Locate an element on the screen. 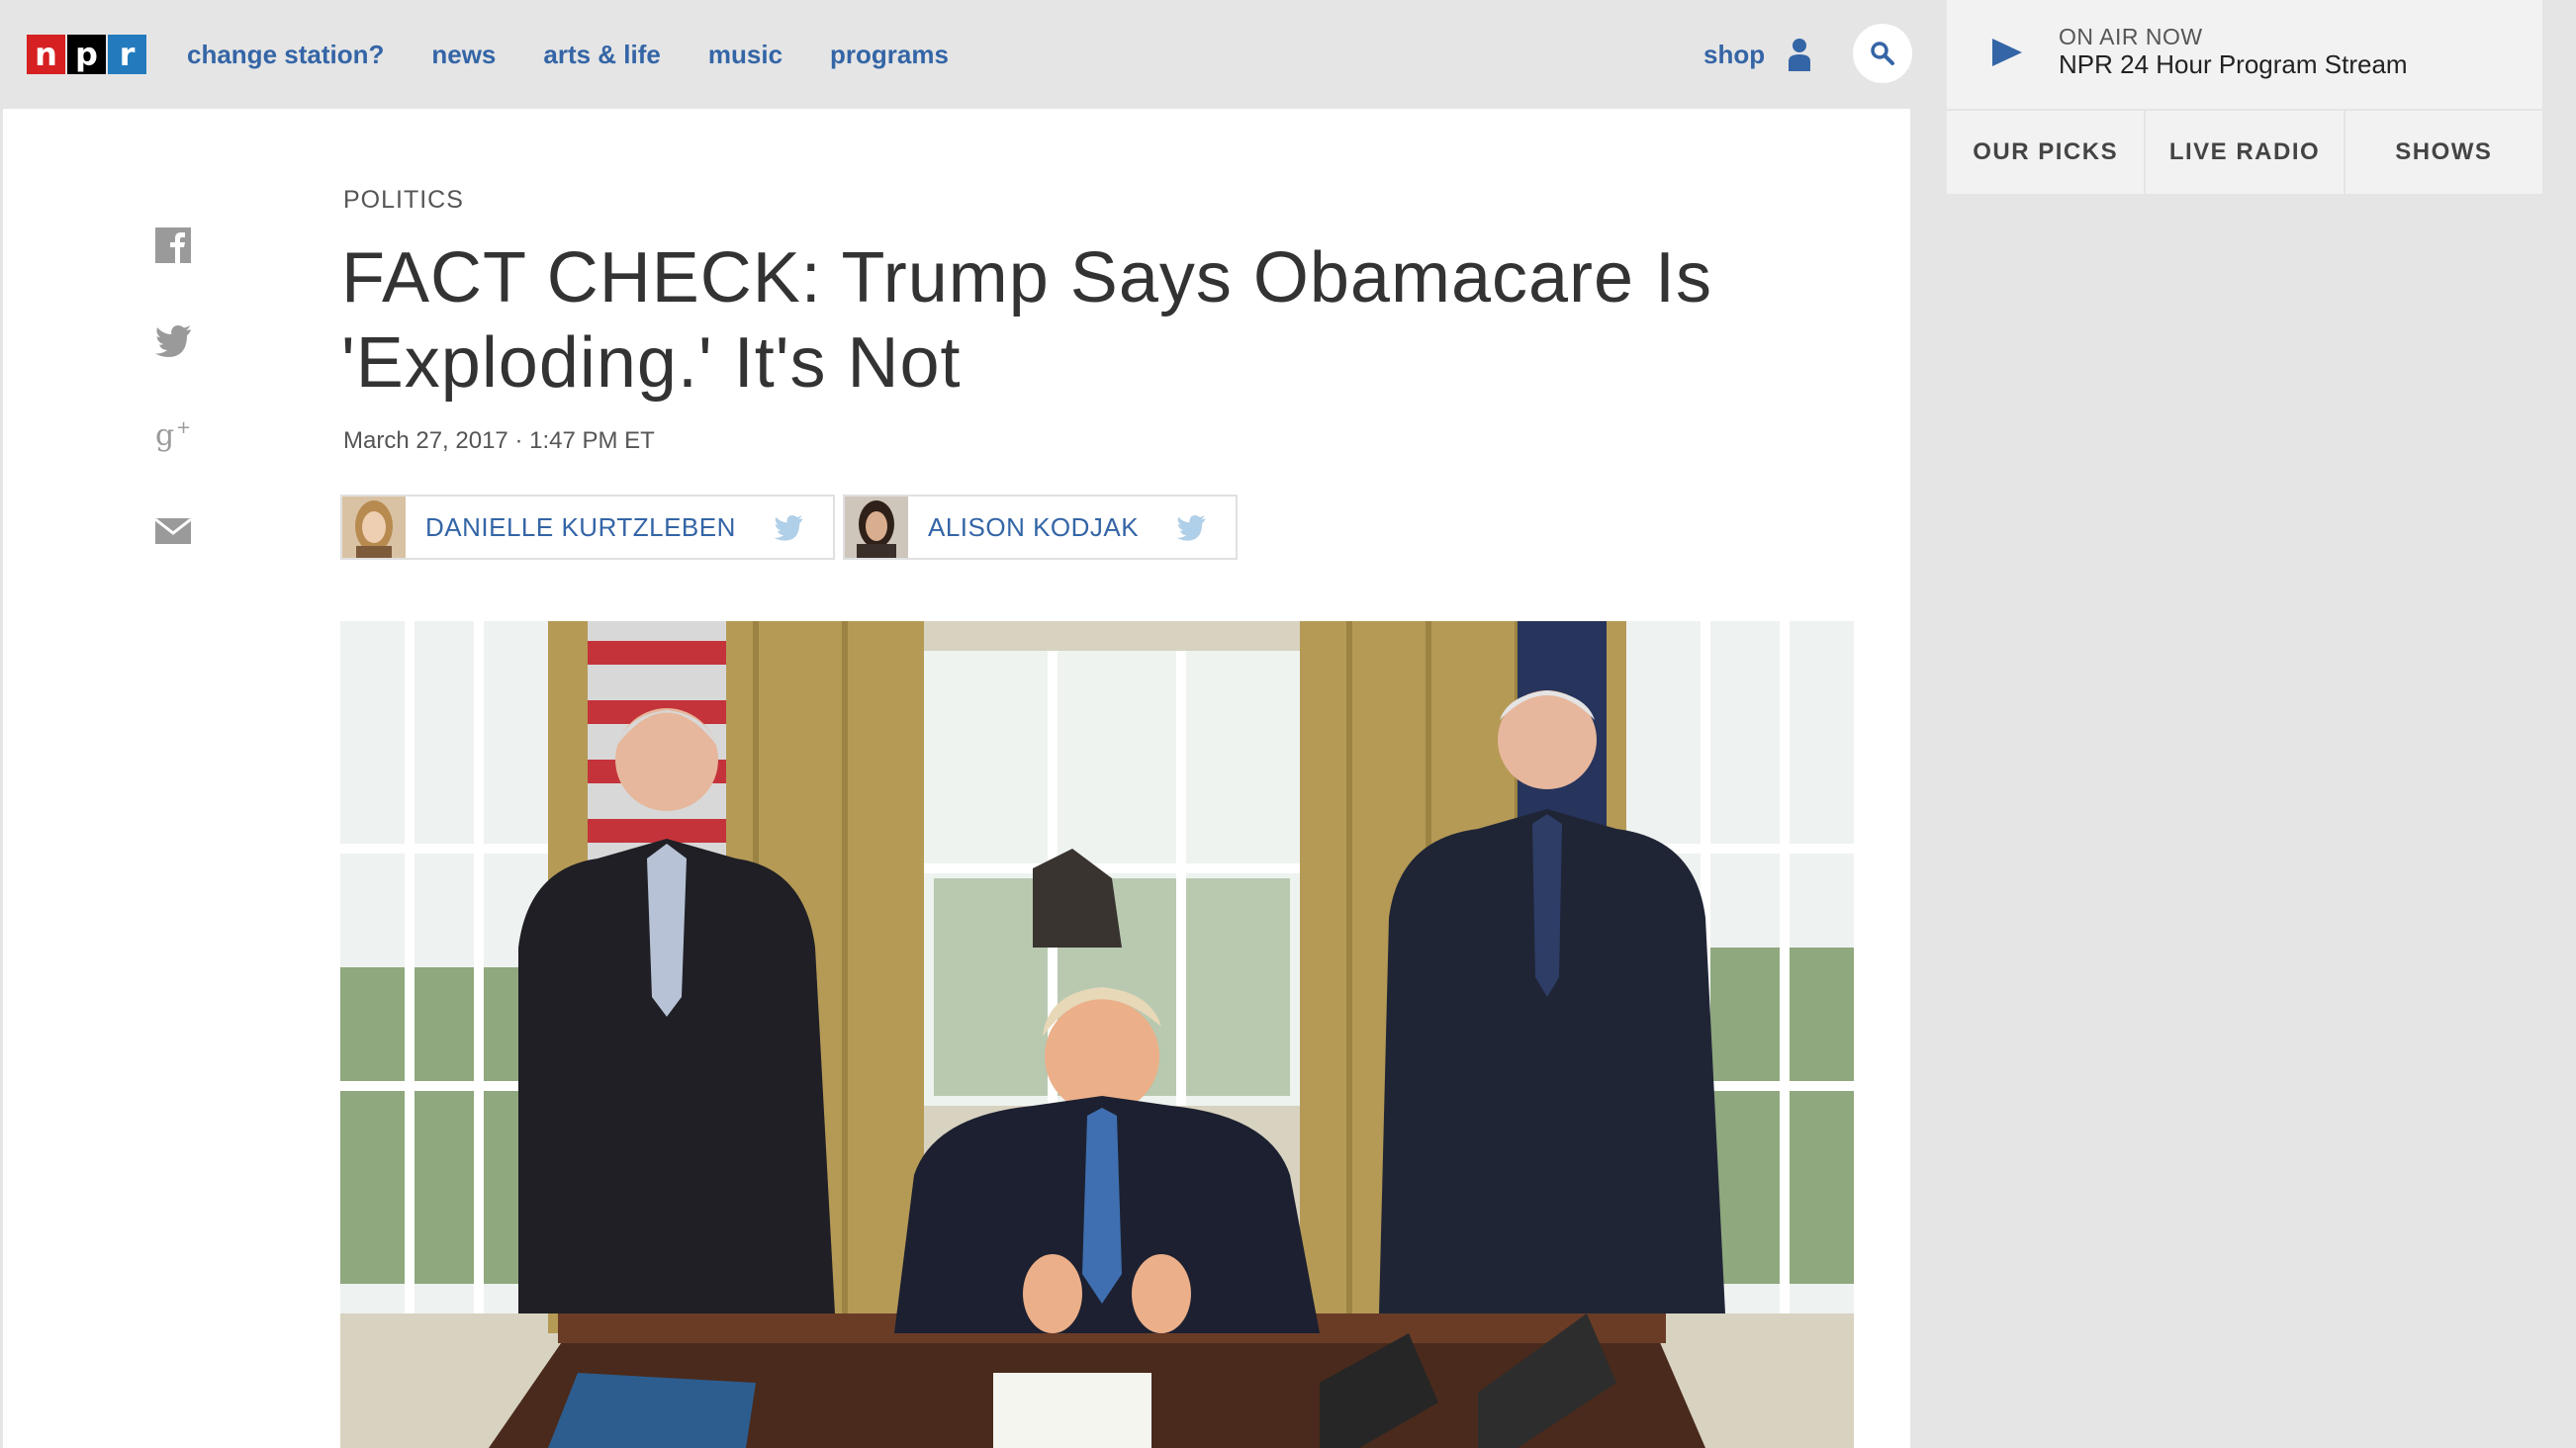 The image size is (2576, 1448). npr-logo: n p r is located at coordinates (87, 54).